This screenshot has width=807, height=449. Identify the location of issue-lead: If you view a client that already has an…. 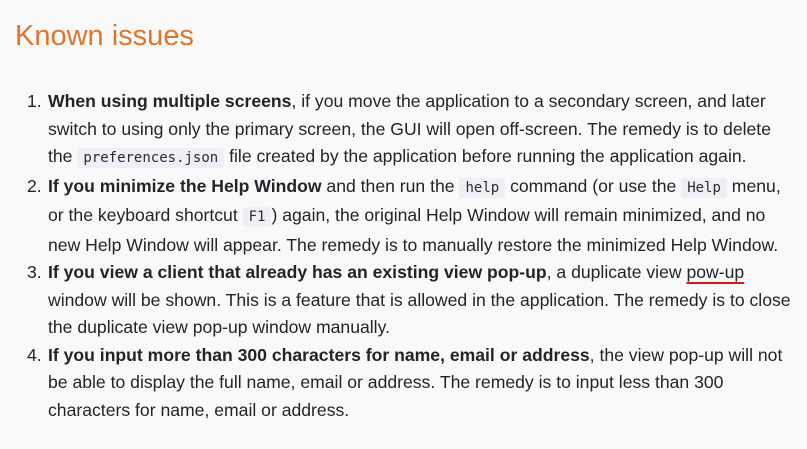
(297, 272).